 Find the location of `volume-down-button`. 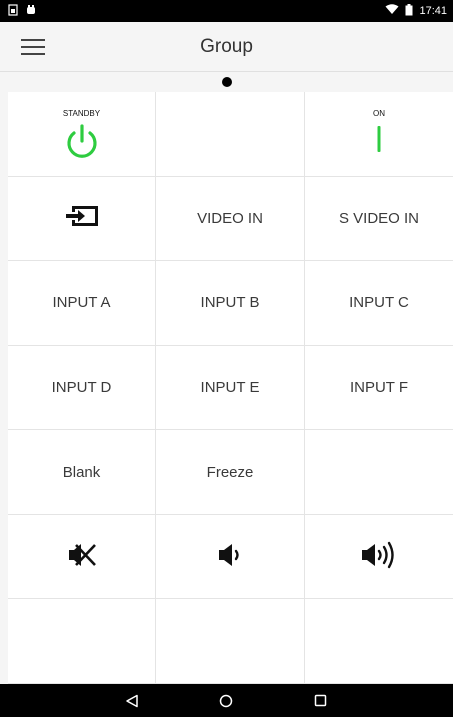

volume-down-button is located at coordinates (230, 557).